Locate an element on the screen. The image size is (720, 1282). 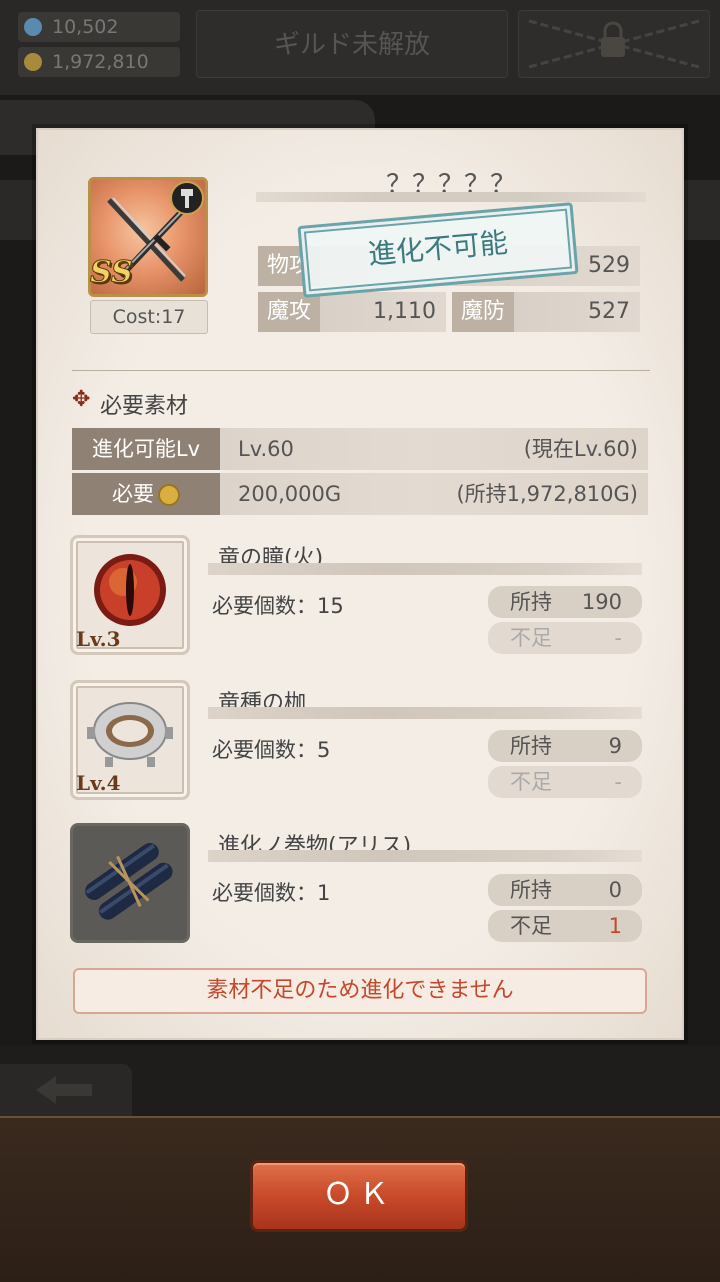
stat-value: 1,110 is located at coordinates (404, 311).